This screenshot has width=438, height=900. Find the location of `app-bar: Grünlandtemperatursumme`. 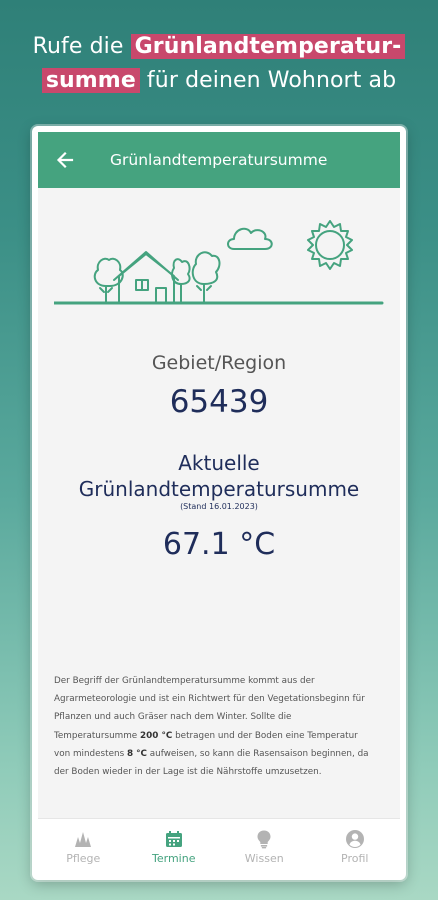

app-bar: Grünlandtemperatursumme is located at coordinates (219, 160).